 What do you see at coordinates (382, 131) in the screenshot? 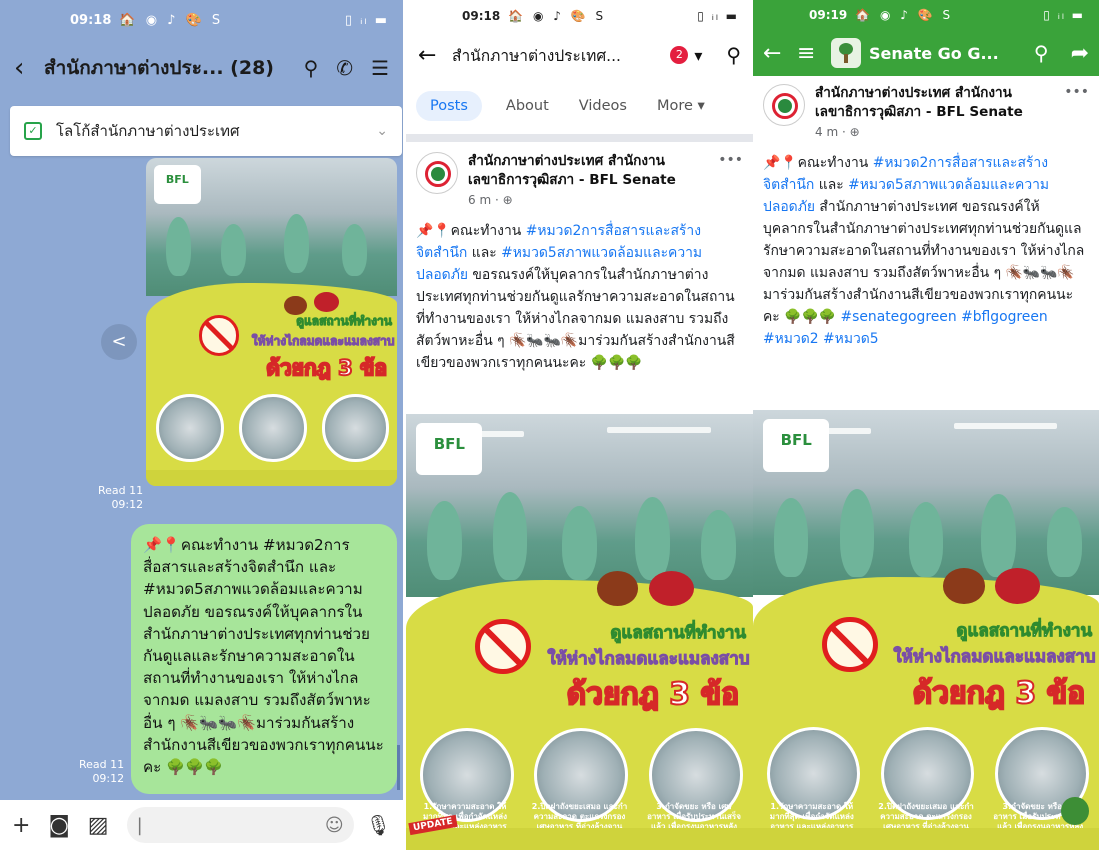
I see `chevron-down-icon: ⌄` at bounding box center [382, 131].